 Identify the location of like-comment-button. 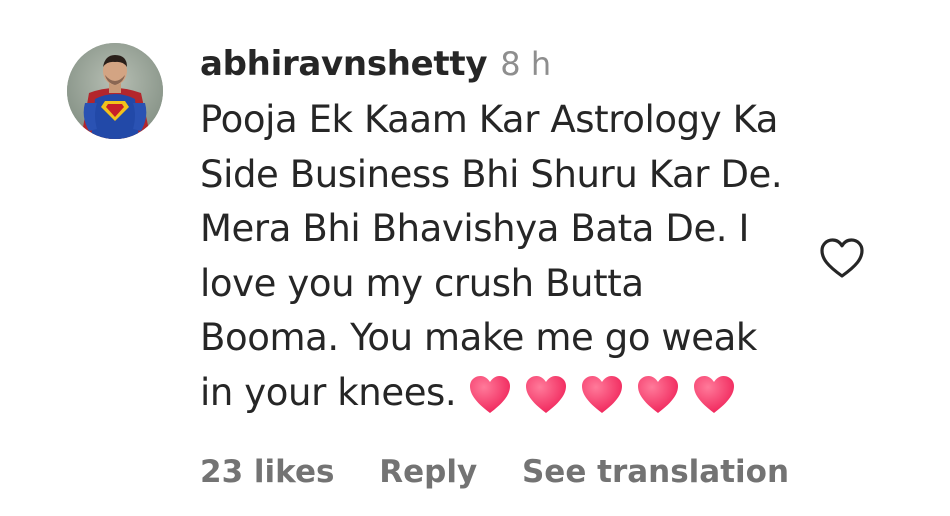
(842, 258).